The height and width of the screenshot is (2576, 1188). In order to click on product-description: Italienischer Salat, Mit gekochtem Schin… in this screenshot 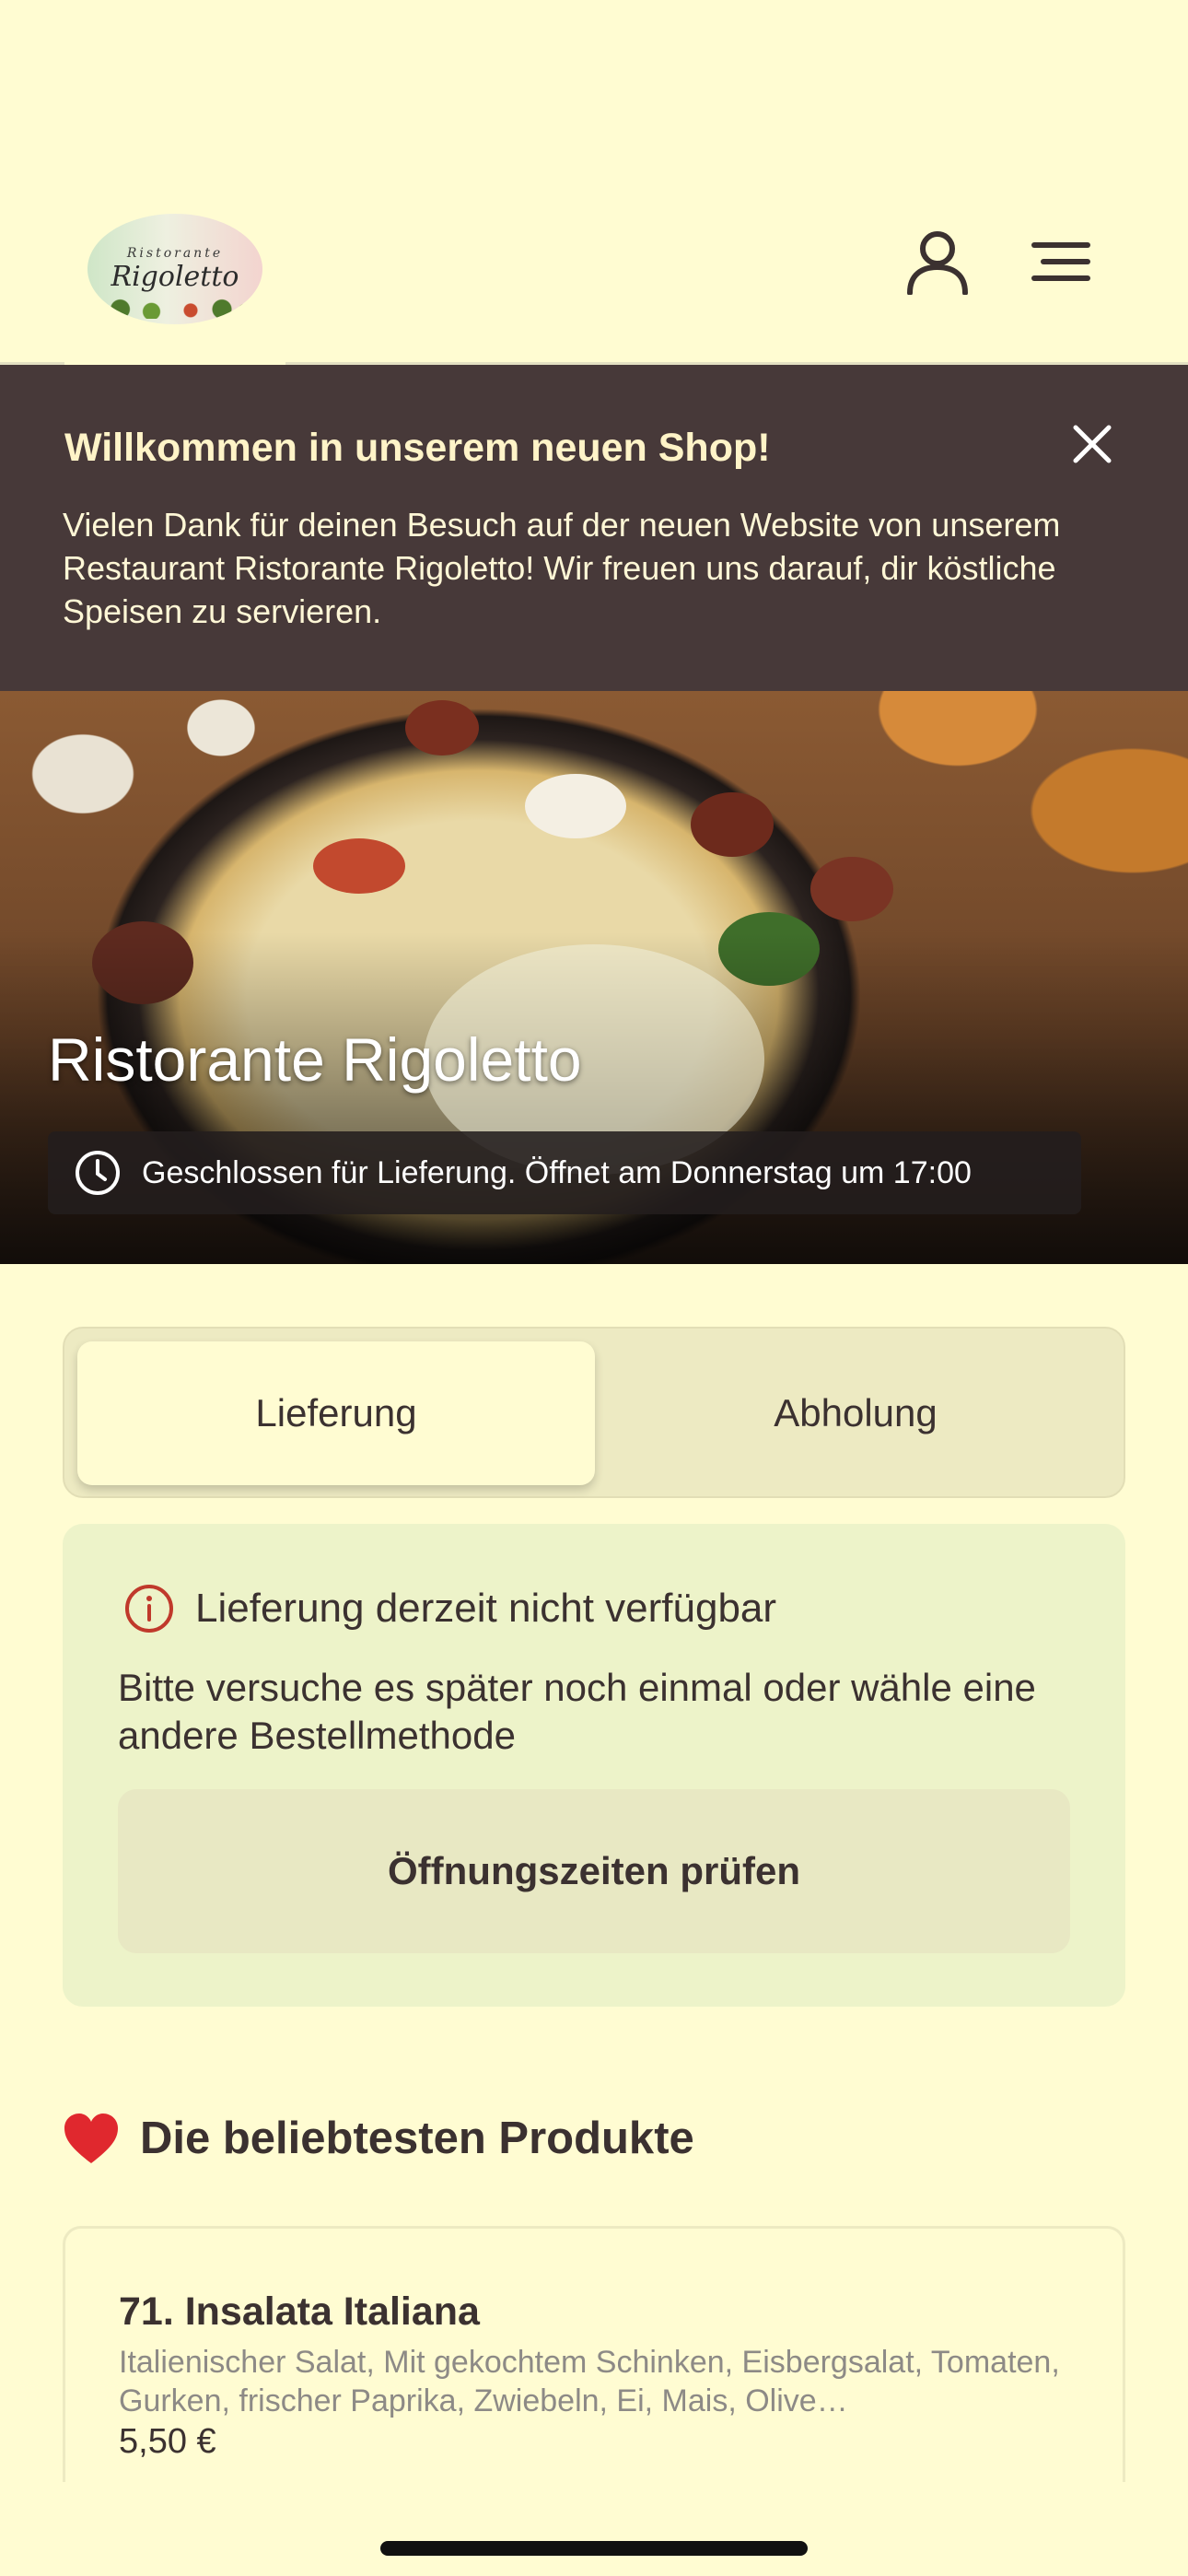, I will do `click(589, 2381)`.